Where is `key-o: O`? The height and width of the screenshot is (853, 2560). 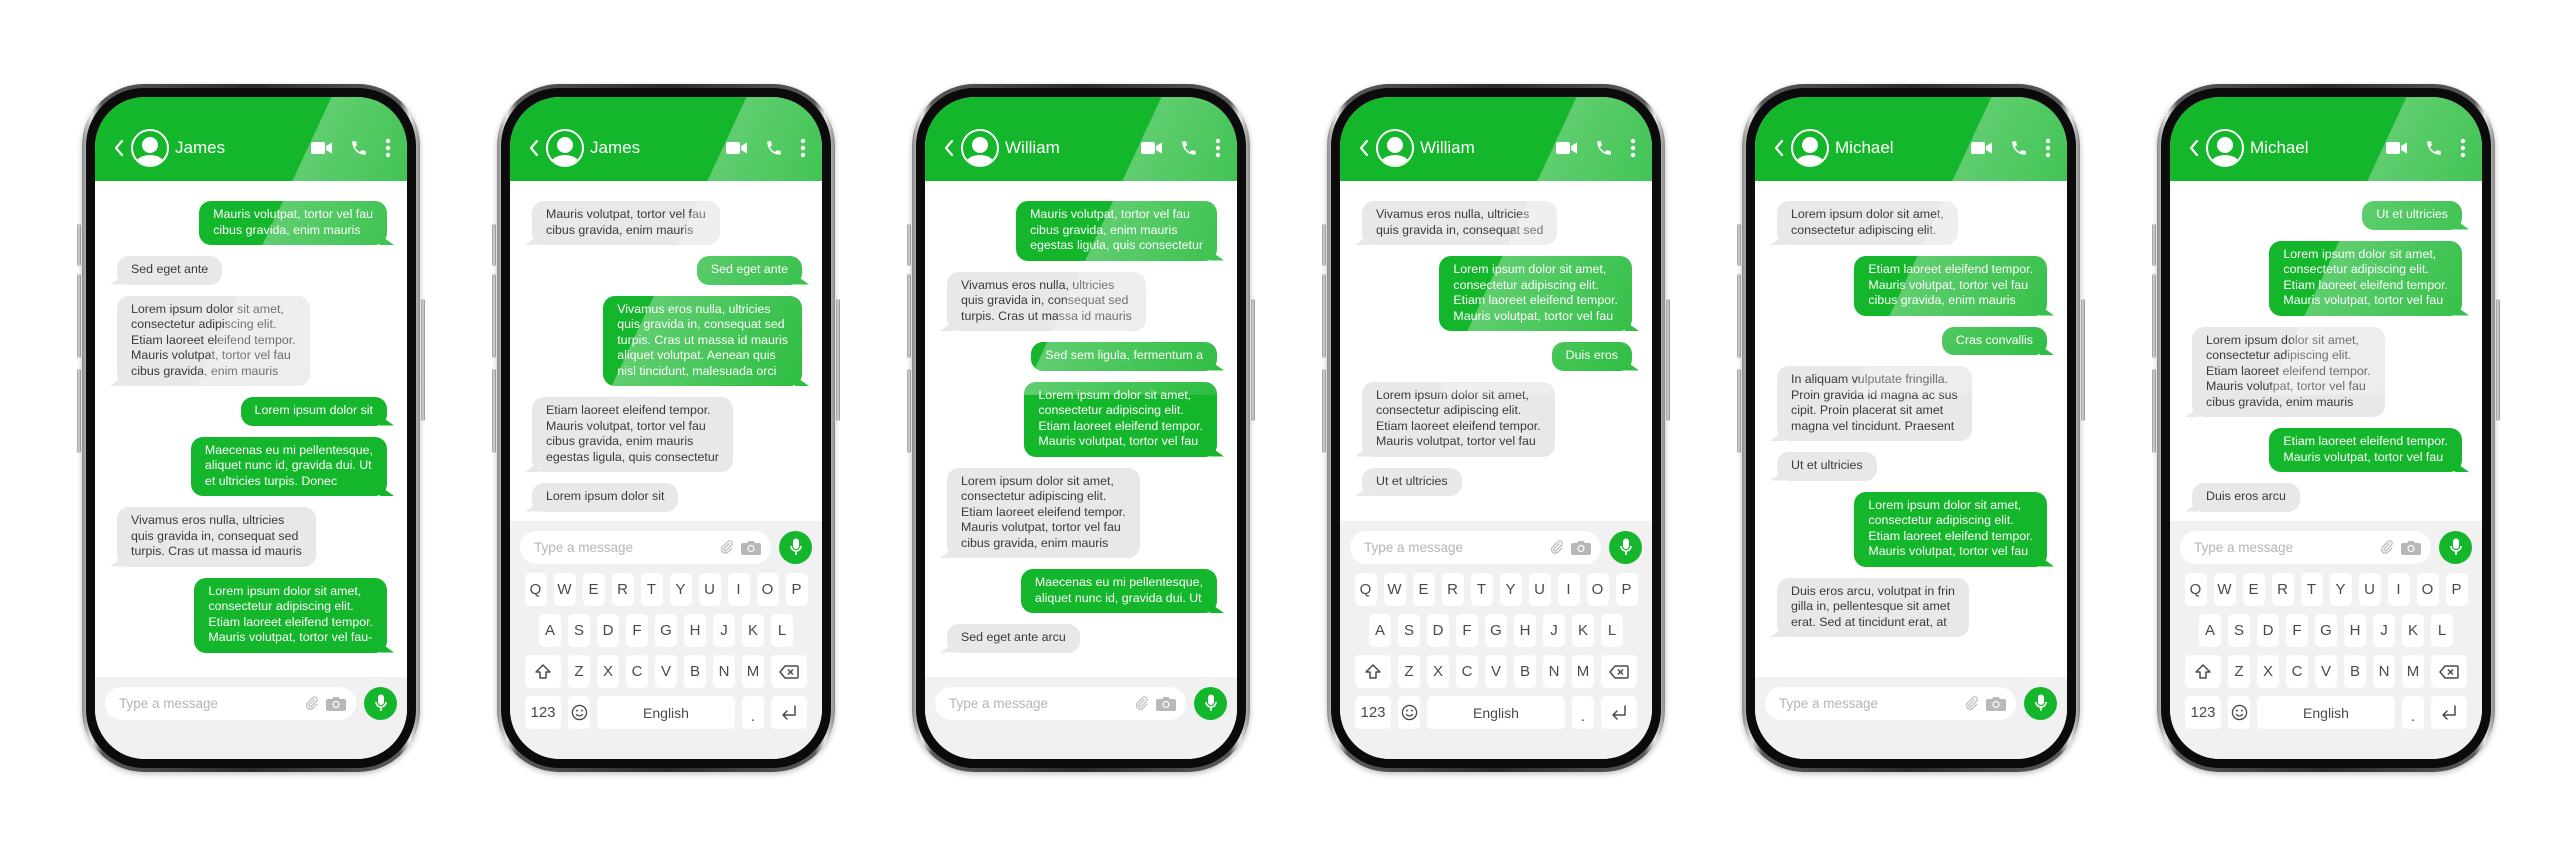 key-o: O is located at coordinates (767, 589).